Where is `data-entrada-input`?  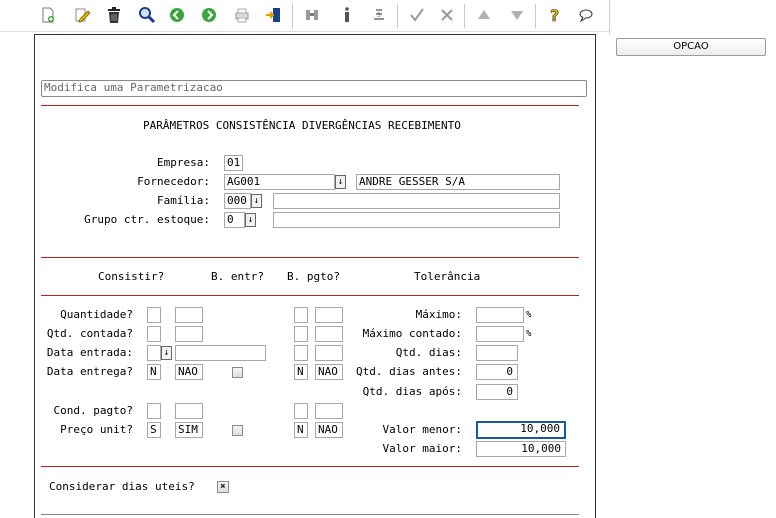
data-entrada-input is located at coordinates (154, 353).